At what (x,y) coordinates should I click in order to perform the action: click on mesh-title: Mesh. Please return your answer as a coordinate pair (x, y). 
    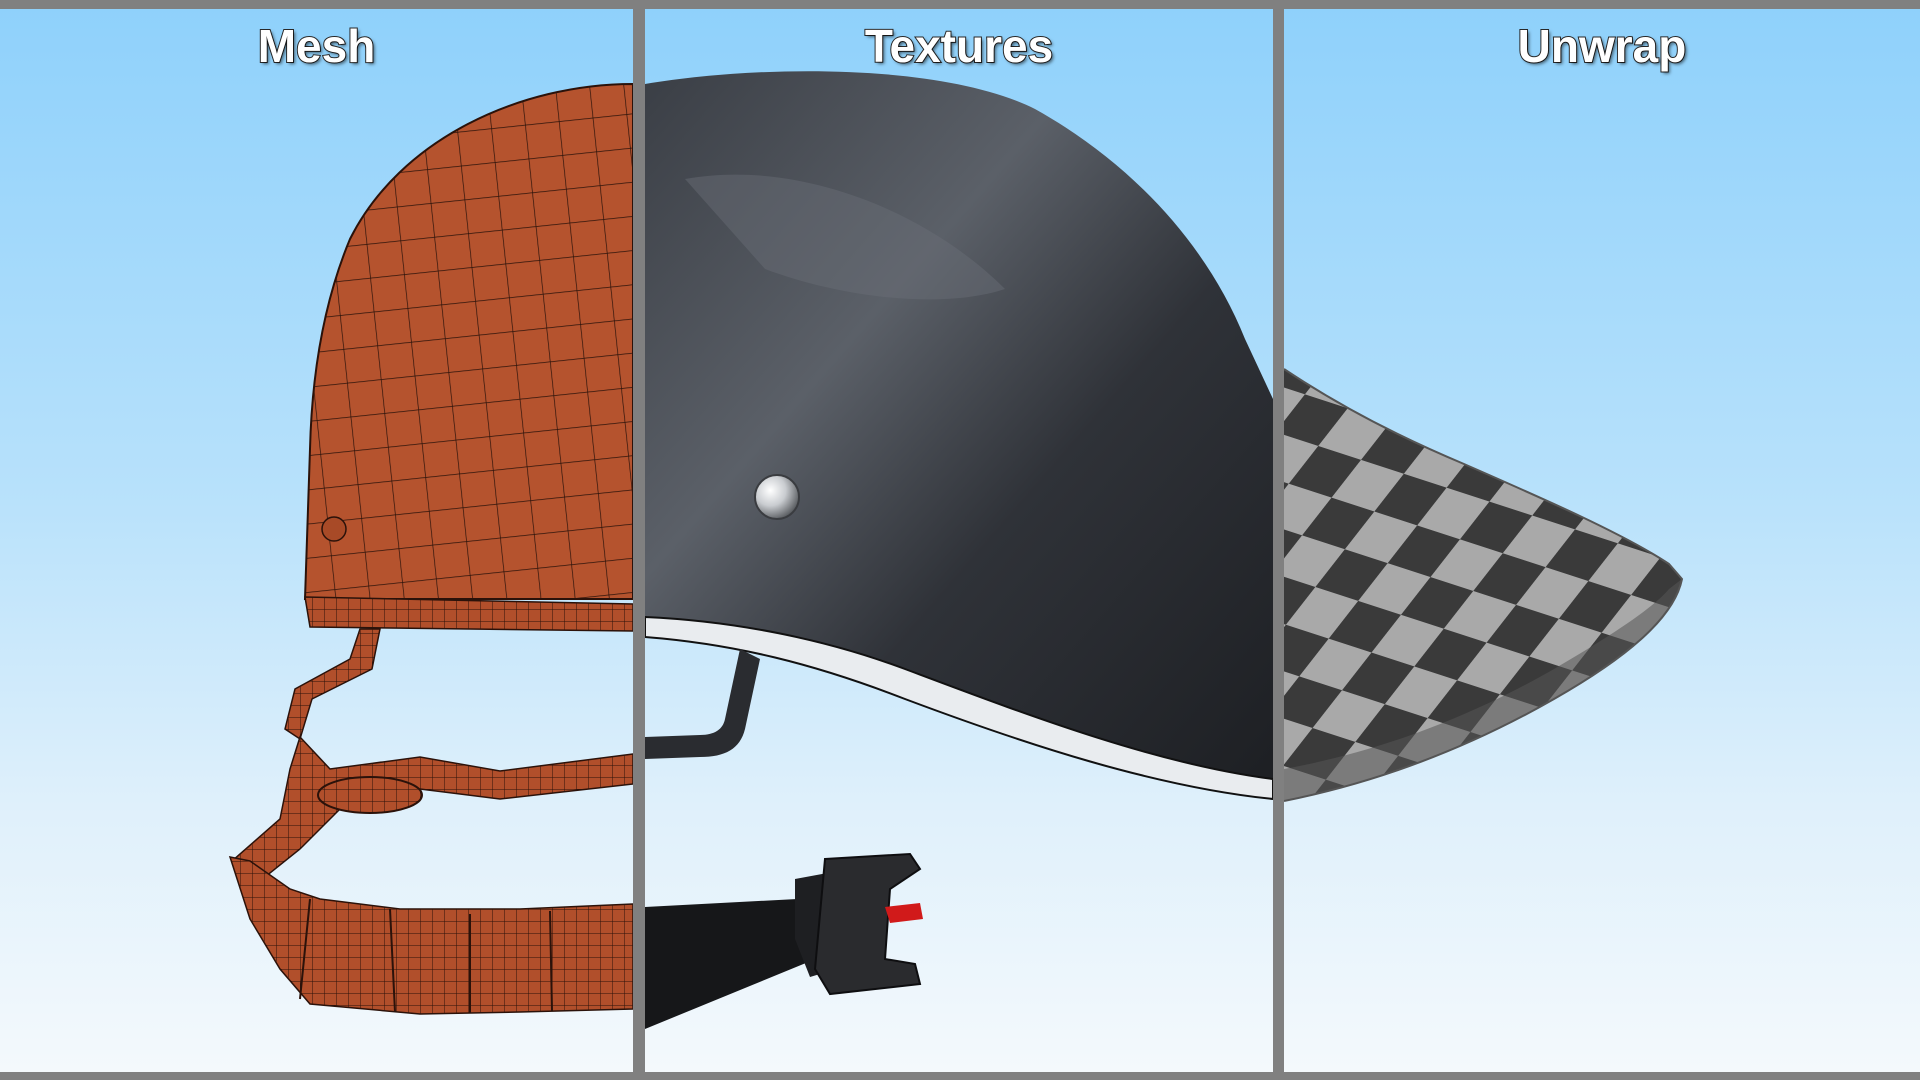
    Looking at the image, I should click on (317, 46).